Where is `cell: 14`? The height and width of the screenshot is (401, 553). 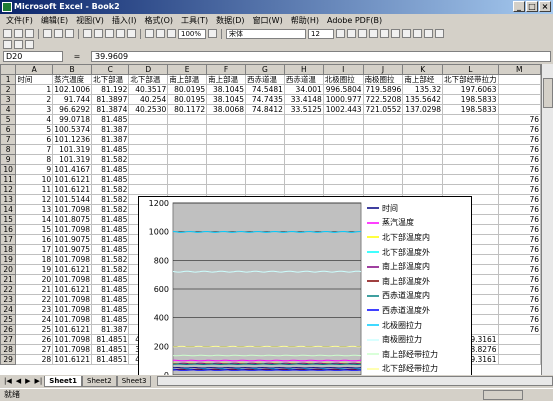
cell: 14 is located at coordinates (34, 219).